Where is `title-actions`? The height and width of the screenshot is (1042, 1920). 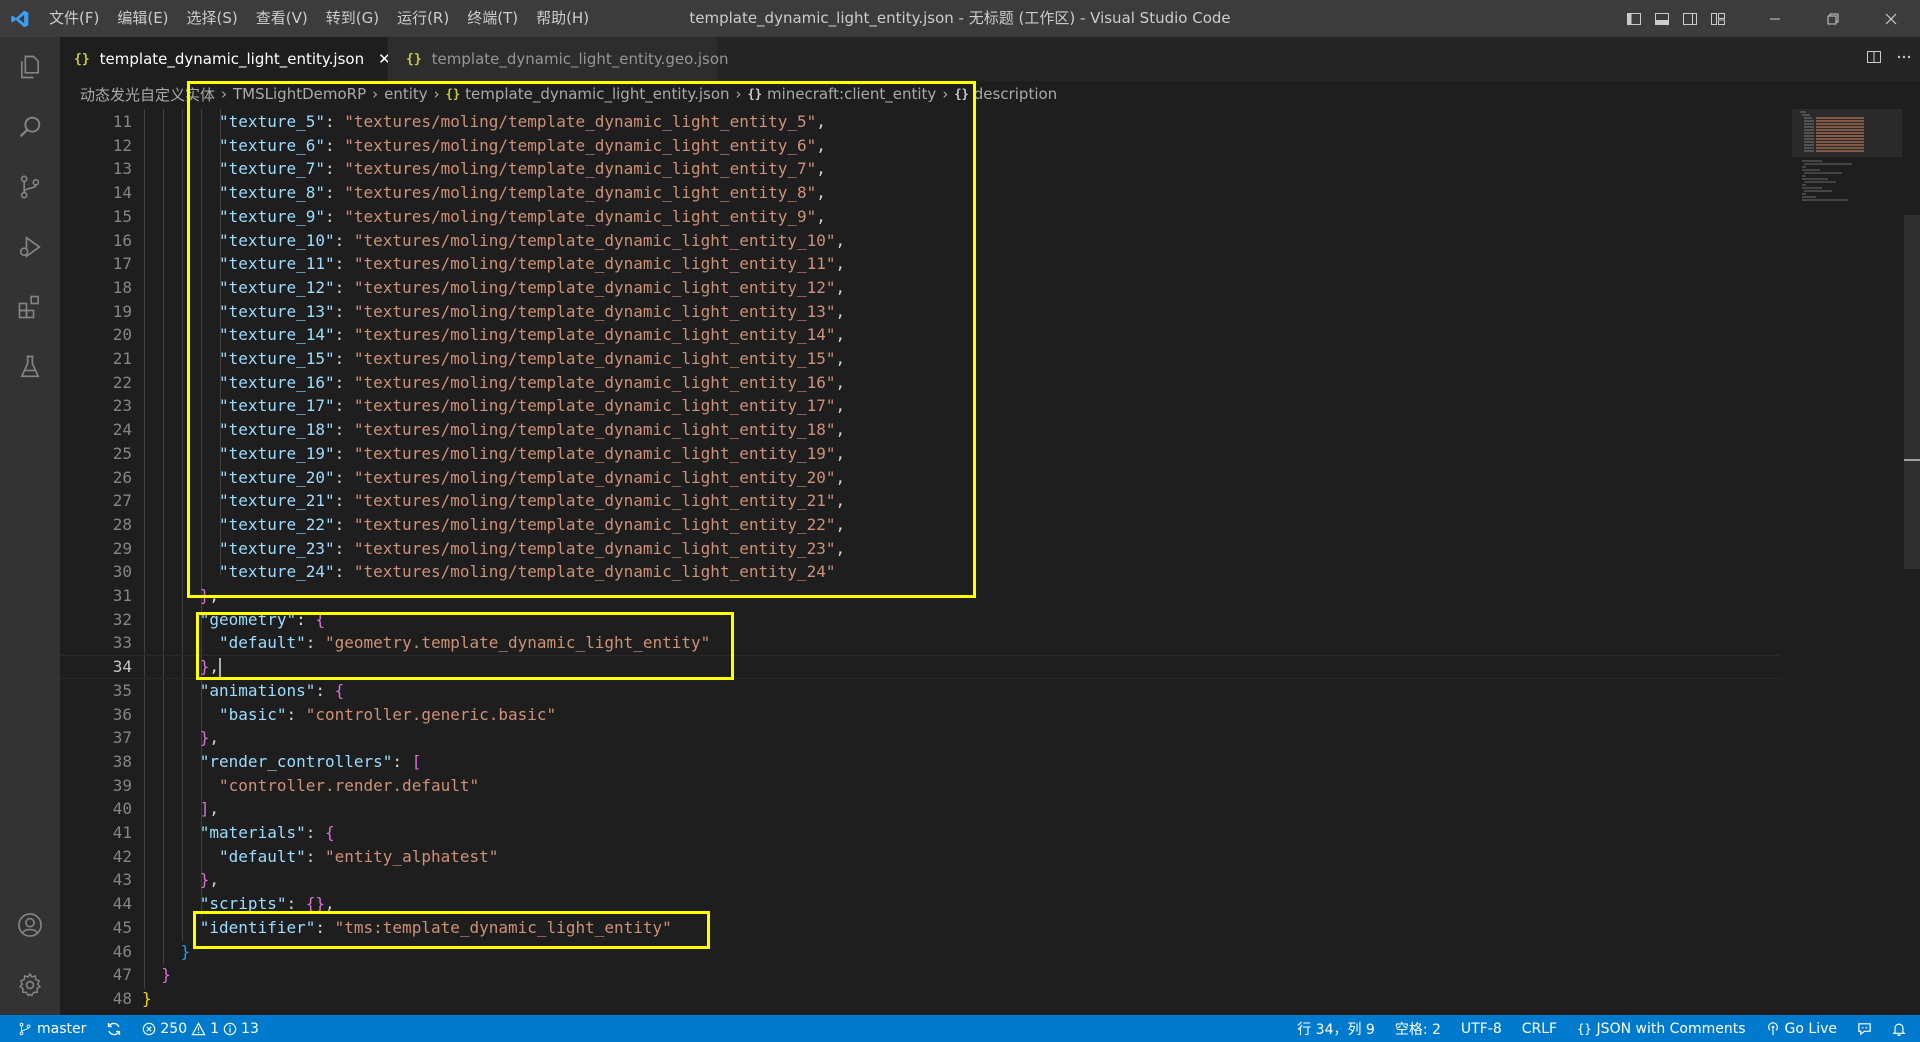
title-actions is located at coordinates (1770, 18).